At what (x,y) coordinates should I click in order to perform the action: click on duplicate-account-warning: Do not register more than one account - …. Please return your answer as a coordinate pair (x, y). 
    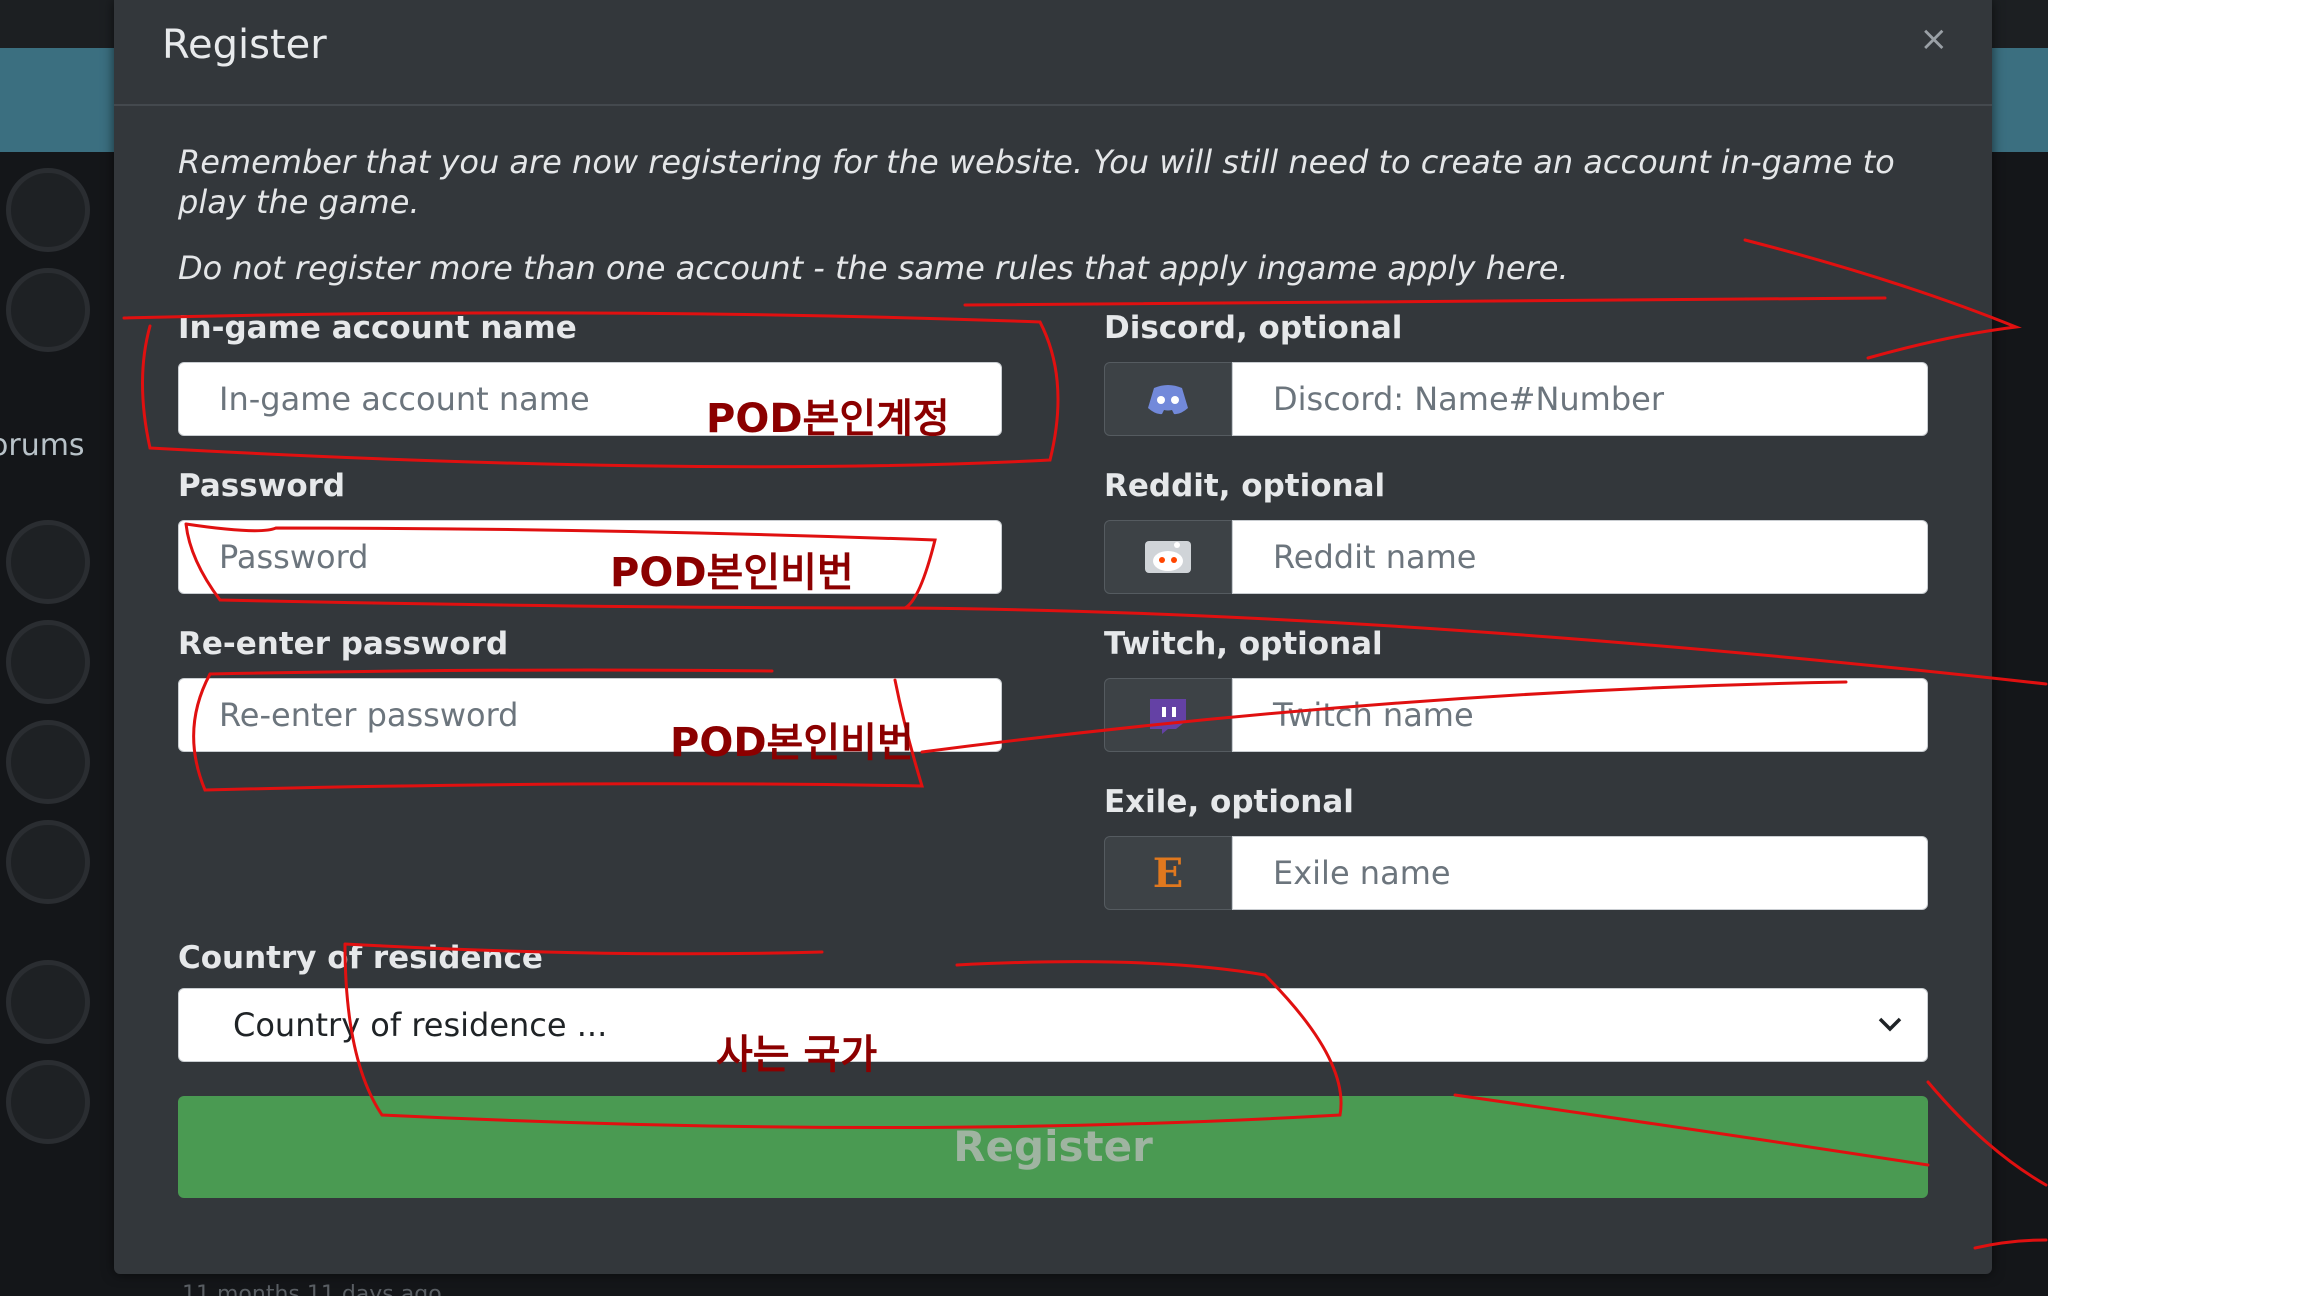
    Looking at the image, I should click on (873, 268).